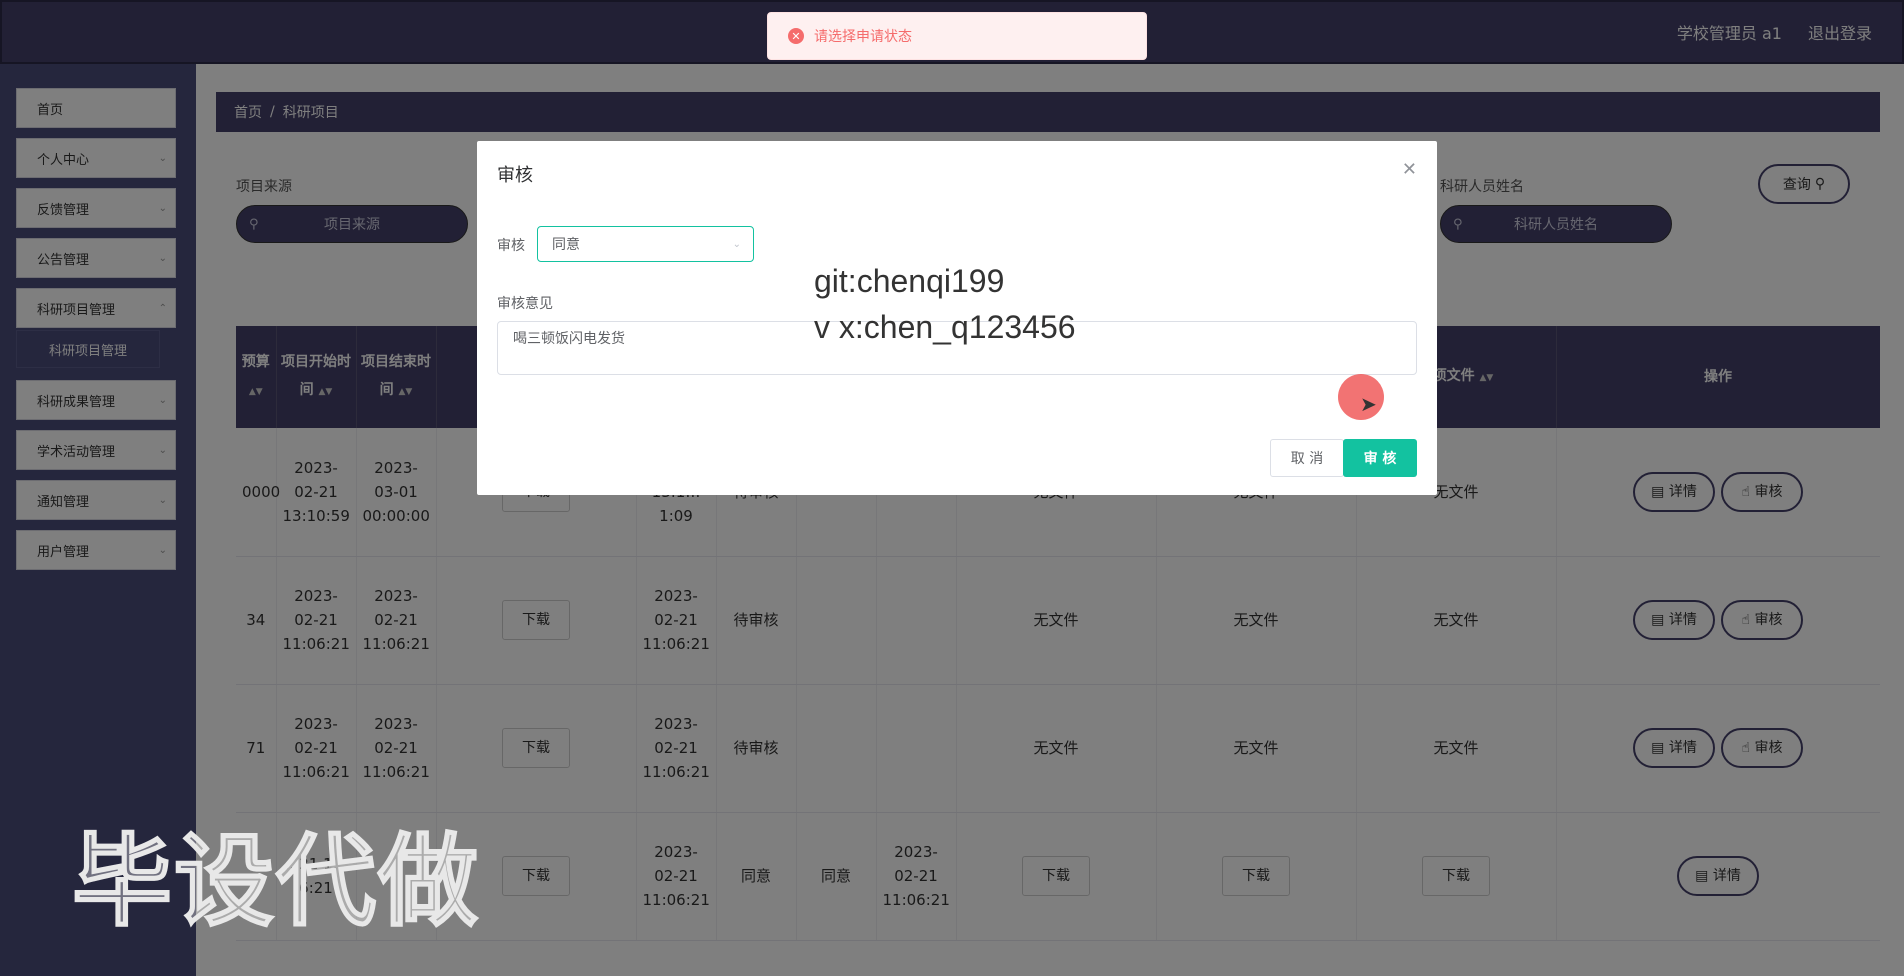  Describe the element at coordinates (1307, 458) in the screenshot. I see `cancel-button: 取 消` at that location.